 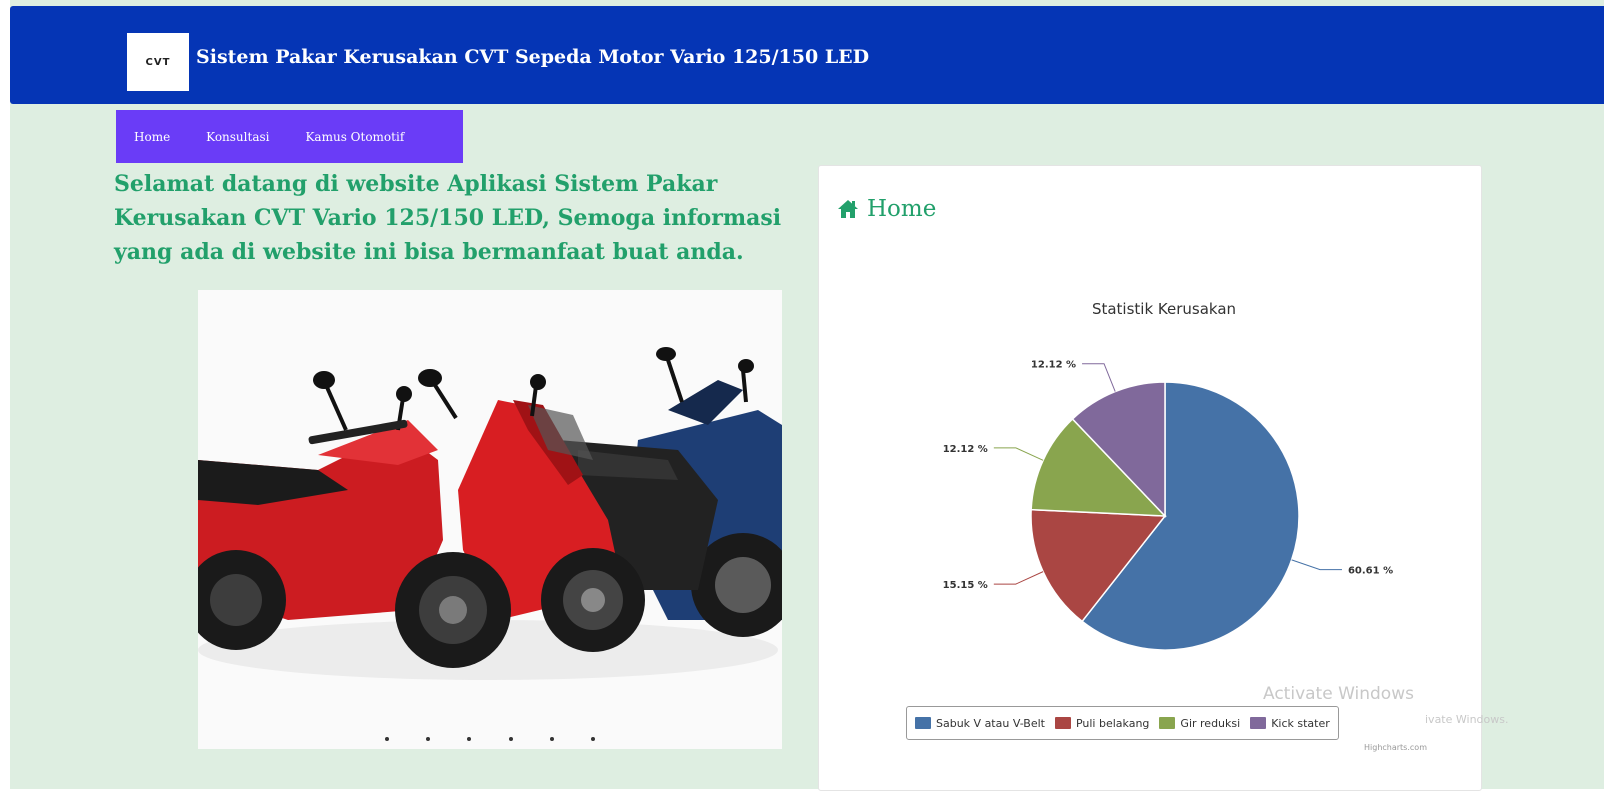 I want to click on nav-item-konsultasi: Konsultasi, so click(x=237, y=137).